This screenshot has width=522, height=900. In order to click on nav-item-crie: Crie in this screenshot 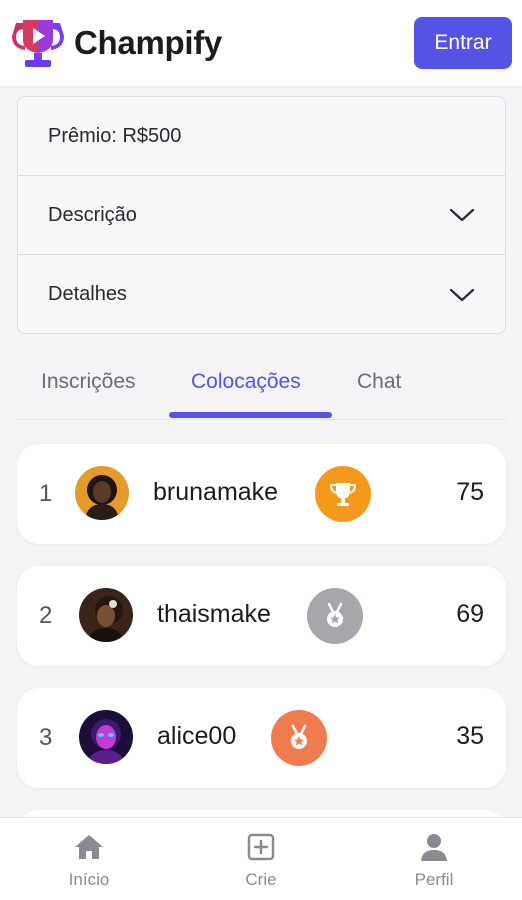, I will do `click(261, 861)`.